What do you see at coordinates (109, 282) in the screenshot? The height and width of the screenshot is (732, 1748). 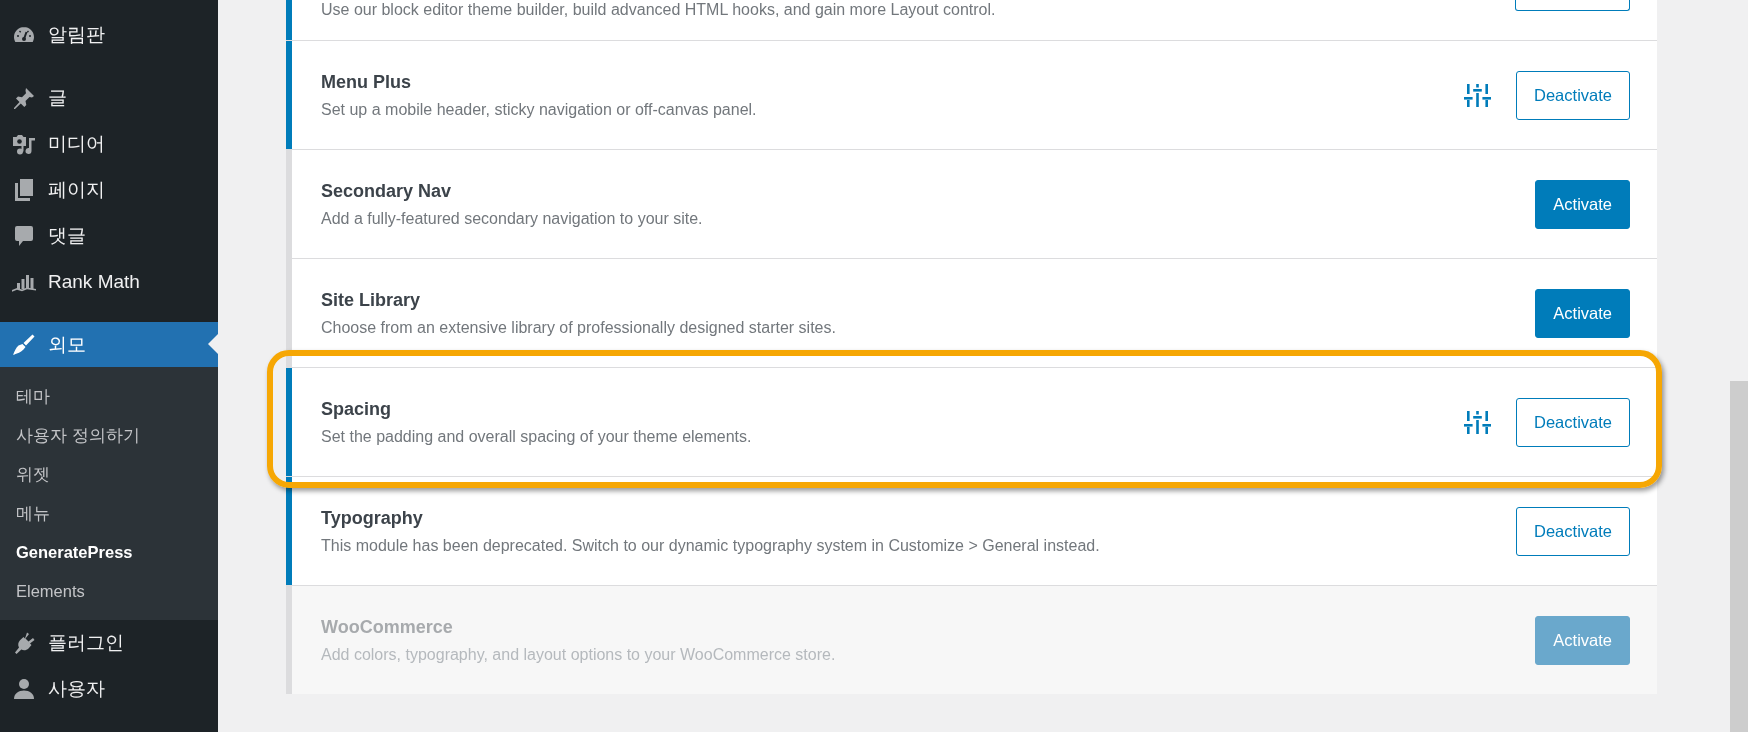 I see `menu-item: Rank Math` at bounding box center [109, 282].